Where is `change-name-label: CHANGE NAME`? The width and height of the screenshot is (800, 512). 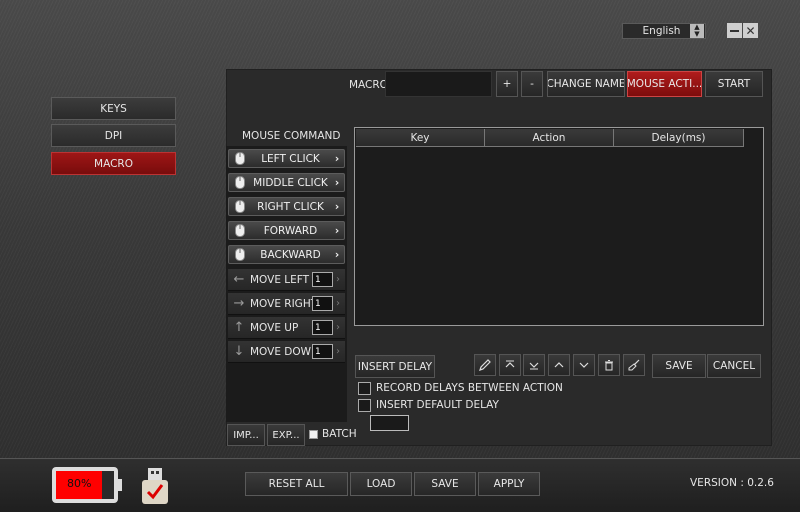 change-name-label: CHANGE NAME is located at coordinates (586, 84).